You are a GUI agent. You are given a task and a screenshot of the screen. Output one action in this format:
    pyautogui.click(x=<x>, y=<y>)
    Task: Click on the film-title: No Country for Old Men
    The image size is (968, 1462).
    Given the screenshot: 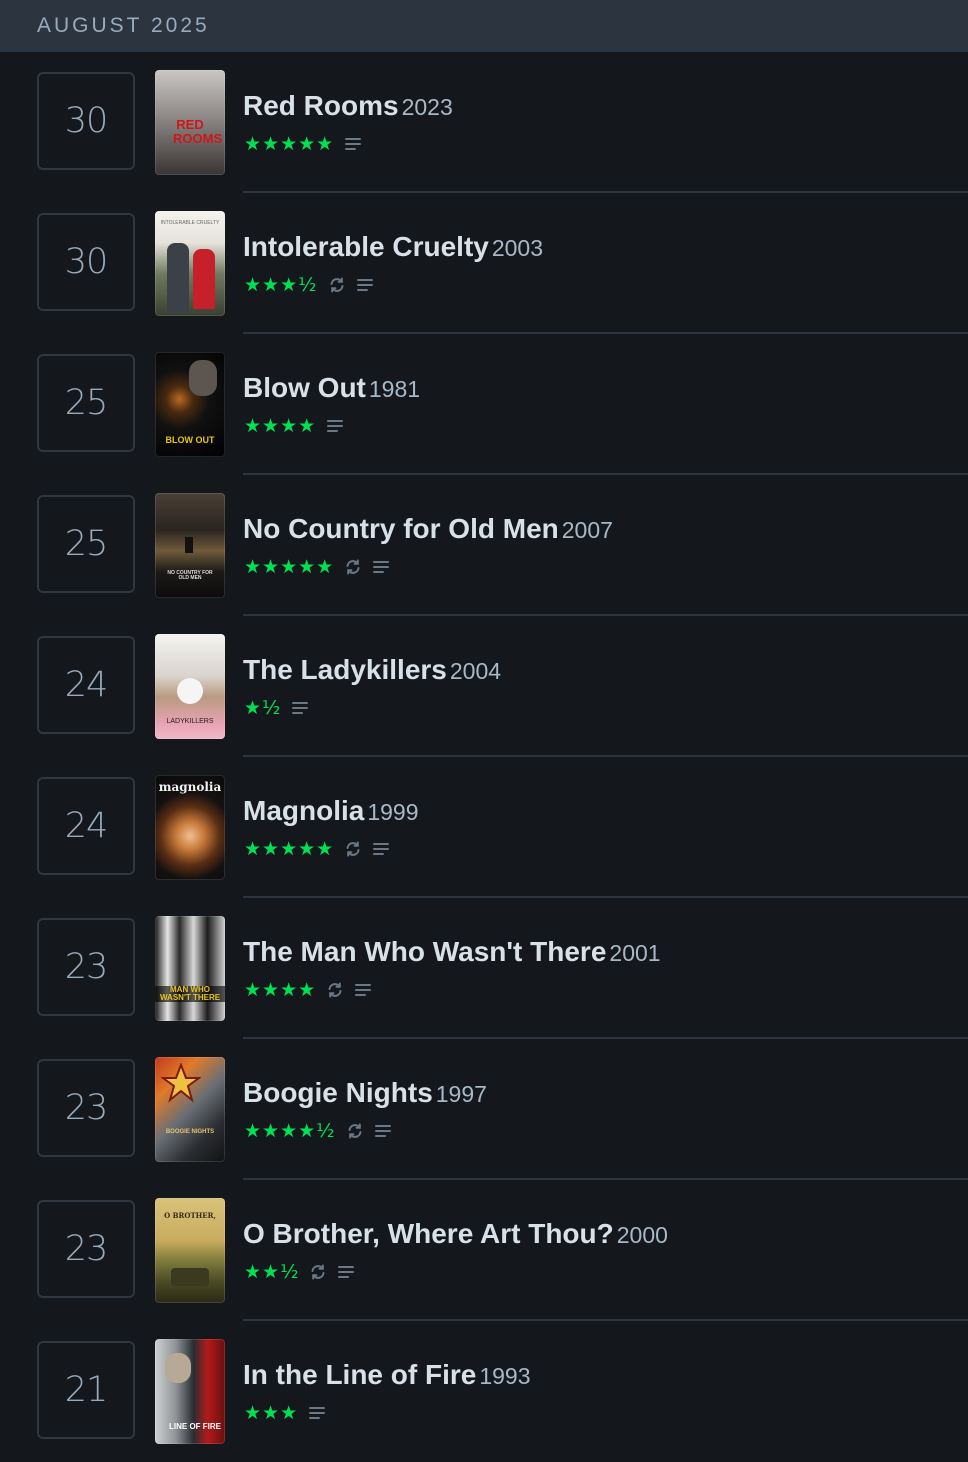 What is the action you would take?
    pyautogui.click(x=401, y=528)
    